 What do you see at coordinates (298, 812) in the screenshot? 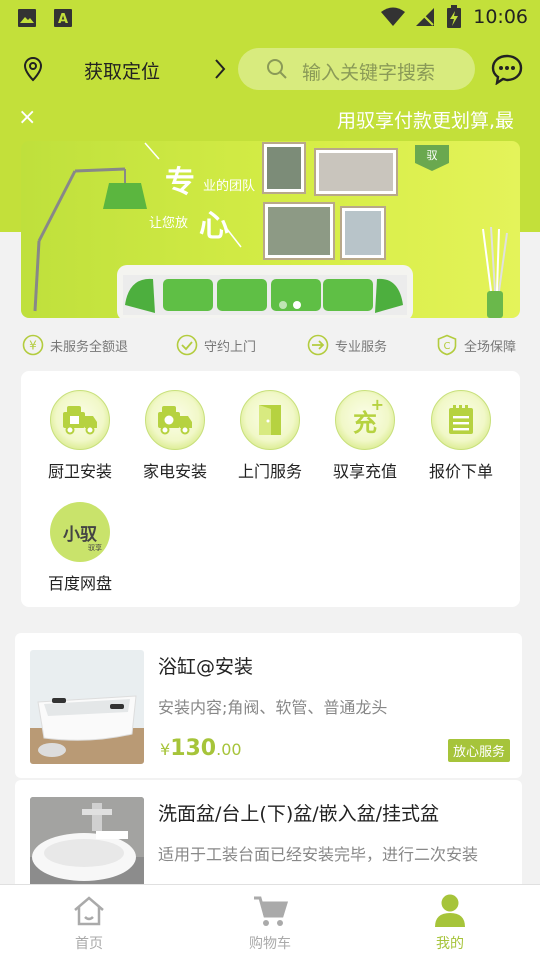
I see `product-title: 洗面盆/台上(下)盆/嵌入盆/挂式盆` at bounding box center [298, 812].